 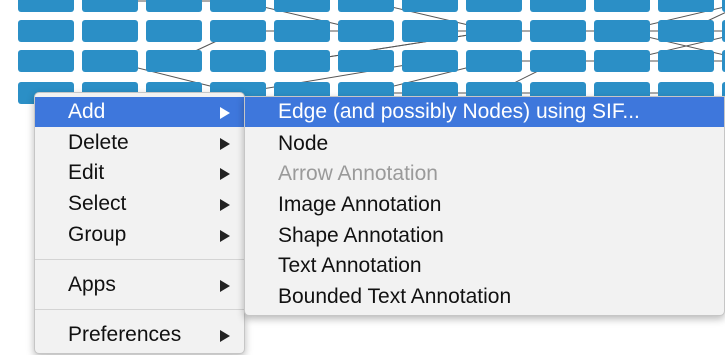 What do you see at coordinates (86, 172) in the screenshot?
I see `menu-item-label: Edit` at bounding box center [86, 172].